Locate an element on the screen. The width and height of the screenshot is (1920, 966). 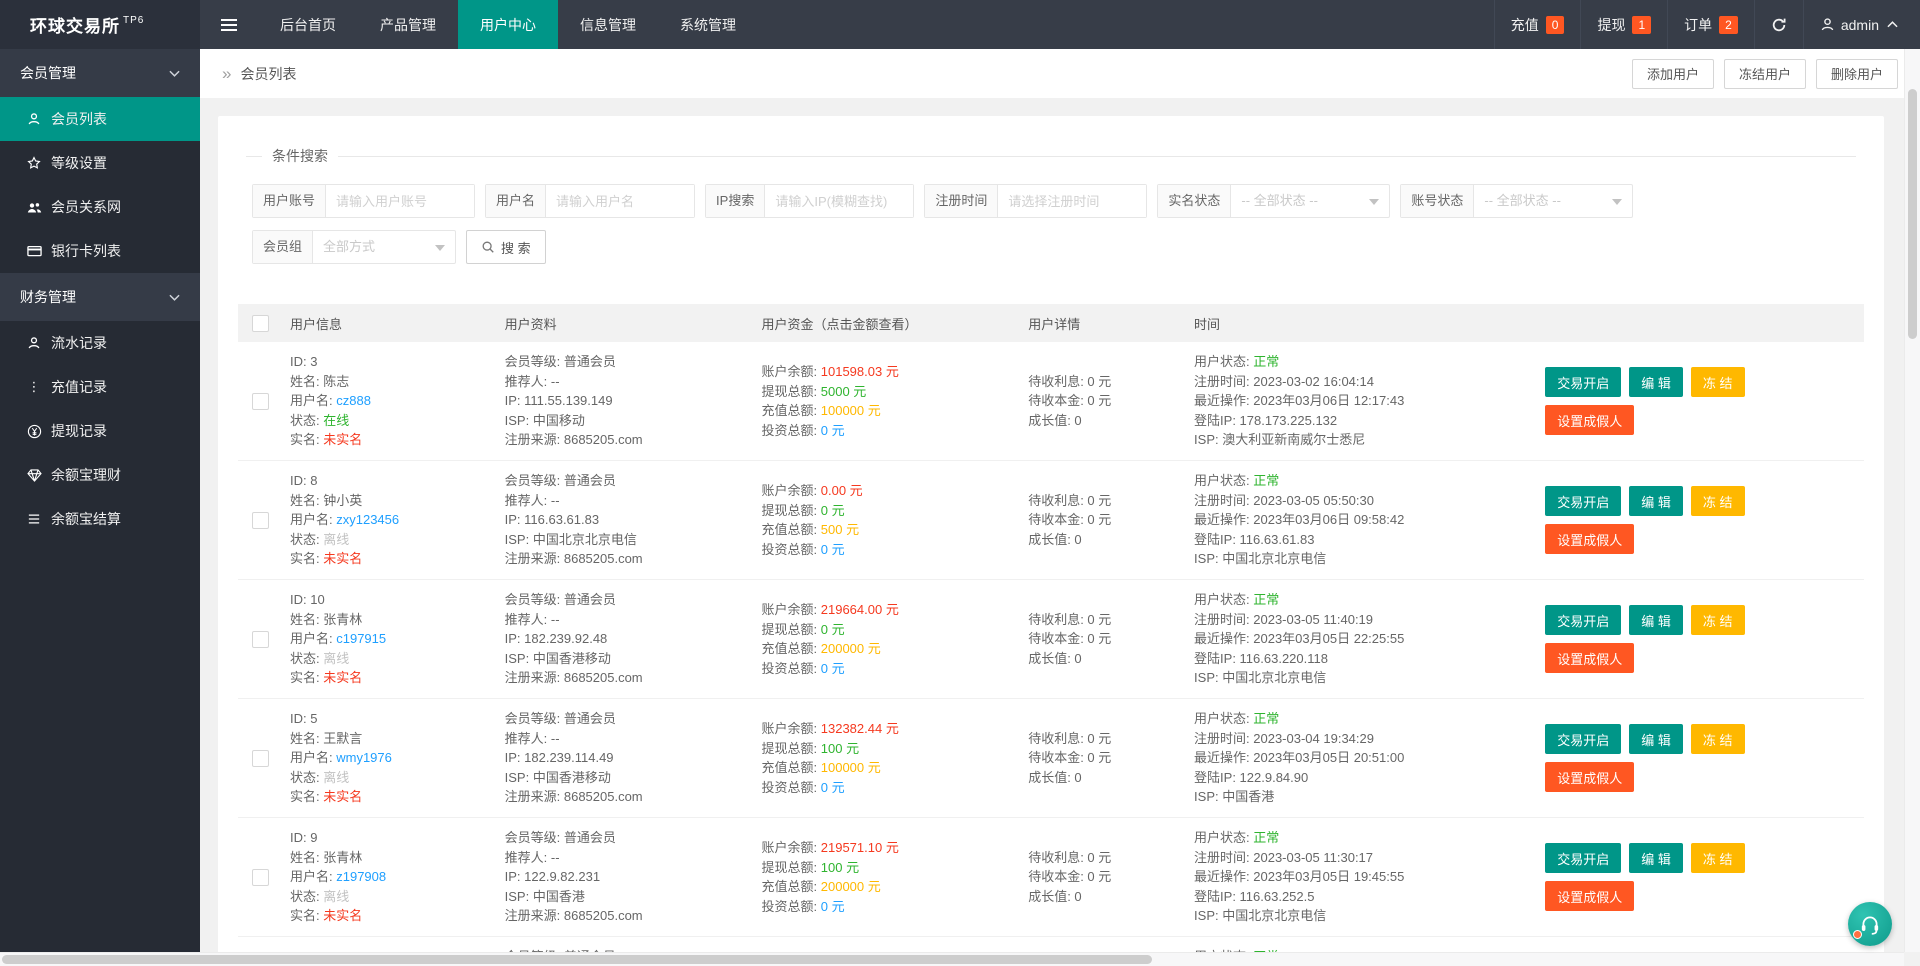
recharge-total: 500 元 is located at coordinates (840, 529).